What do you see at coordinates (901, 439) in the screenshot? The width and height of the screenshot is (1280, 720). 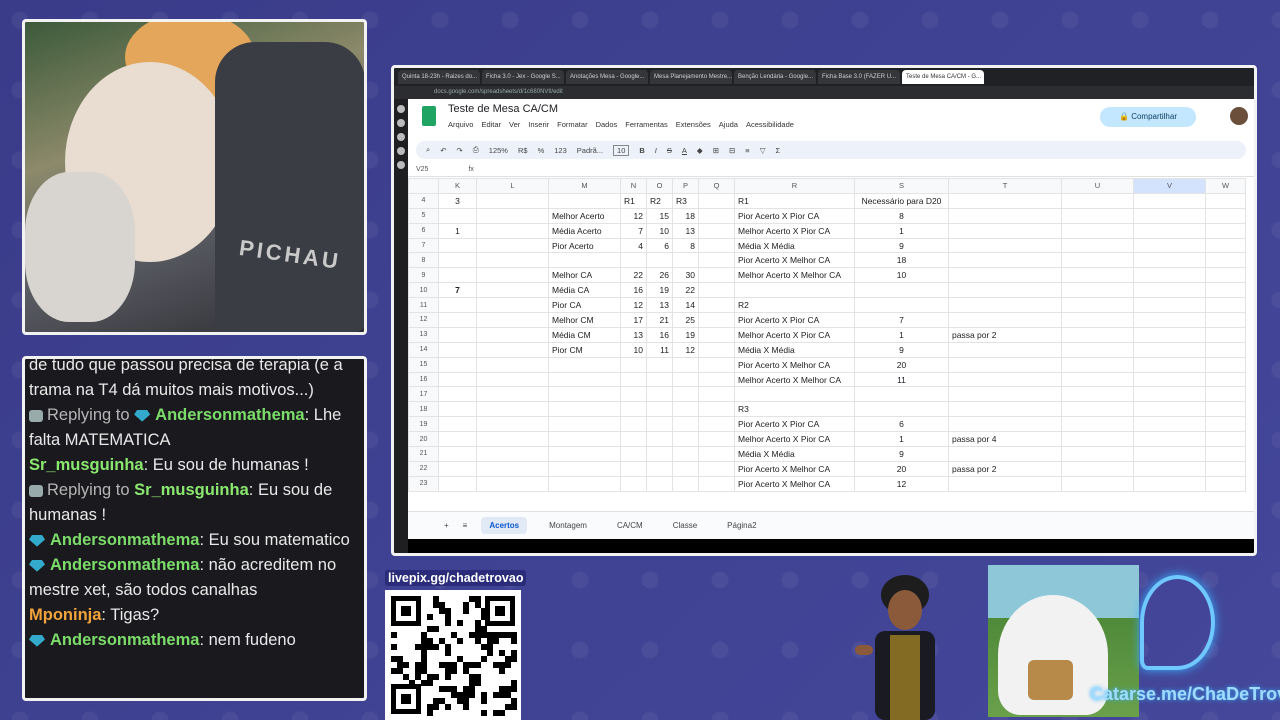 I see `cell: 1` at bounding box center [901, 439].